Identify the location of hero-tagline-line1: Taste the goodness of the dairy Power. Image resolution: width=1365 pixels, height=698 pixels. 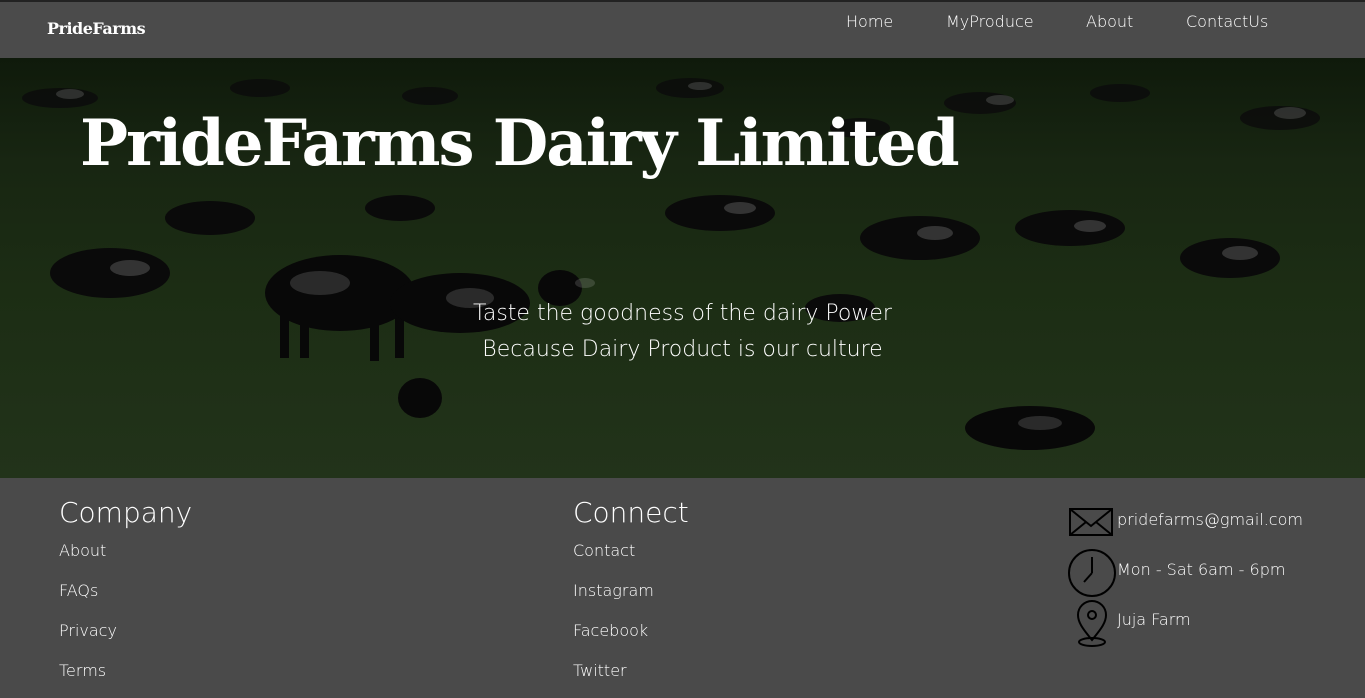
(682, 313).